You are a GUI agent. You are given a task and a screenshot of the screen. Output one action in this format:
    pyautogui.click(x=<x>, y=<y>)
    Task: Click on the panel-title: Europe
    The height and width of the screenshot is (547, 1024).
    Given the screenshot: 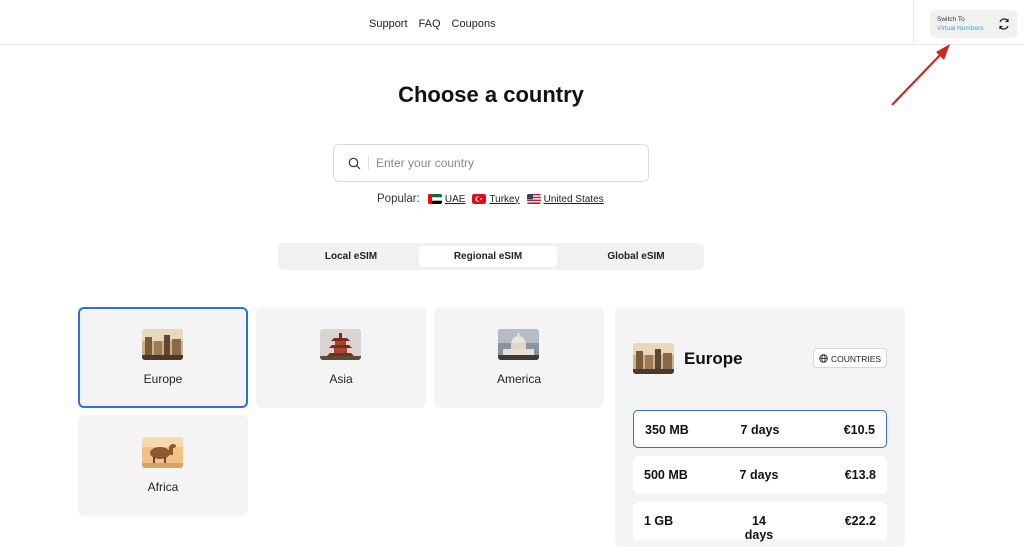 What is the action you would take?
    pyautogui.click(x=713, y=358)
    